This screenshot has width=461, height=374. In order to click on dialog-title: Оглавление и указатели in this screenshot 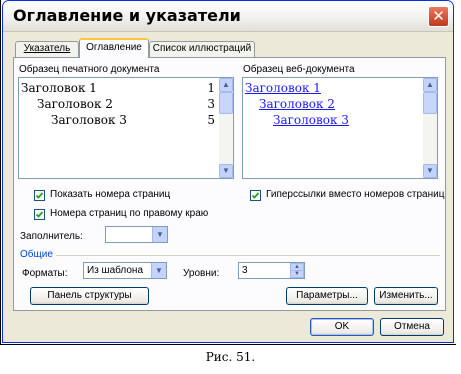, I will do `click(127, 15)`.